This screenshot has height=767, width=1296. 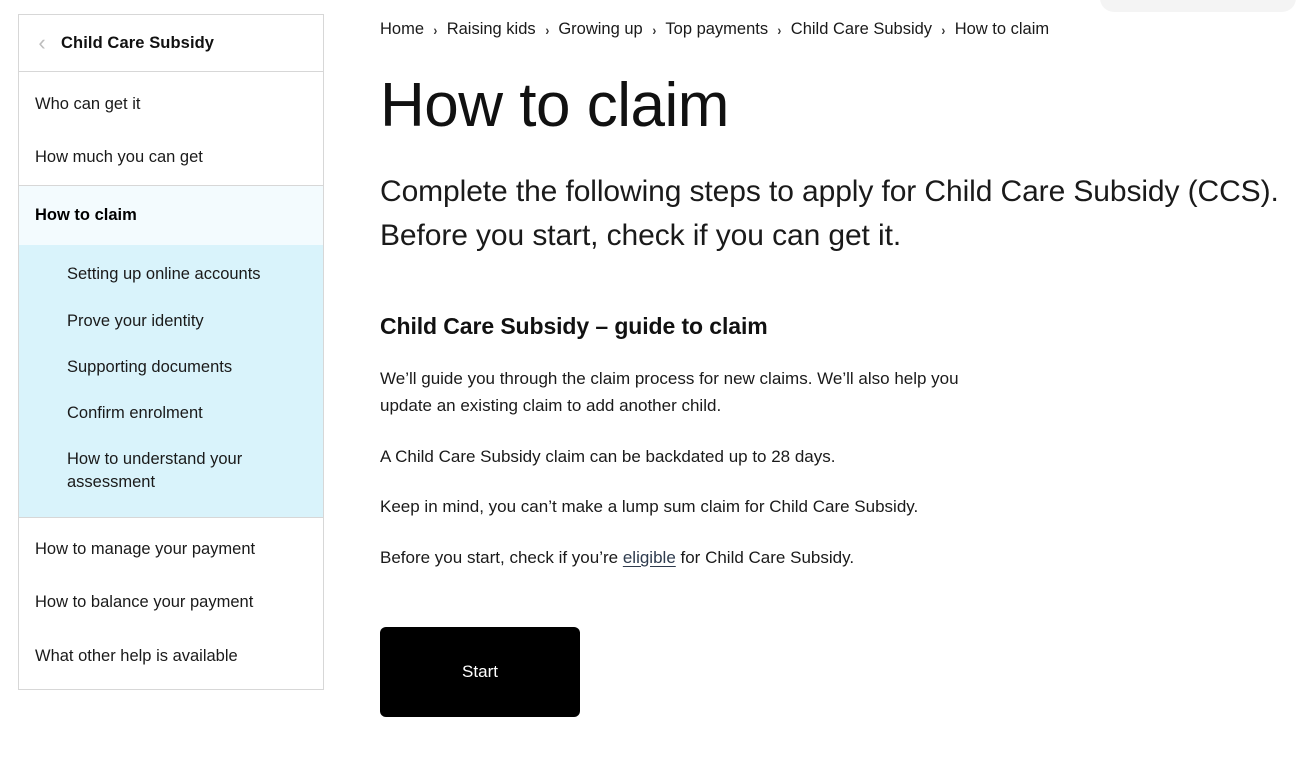 What do you see at coordinates (171, 367) in the screenshot?
I see `sidebar-item-supporting-documents: Supporting documents` at bounding box center [171, 367].